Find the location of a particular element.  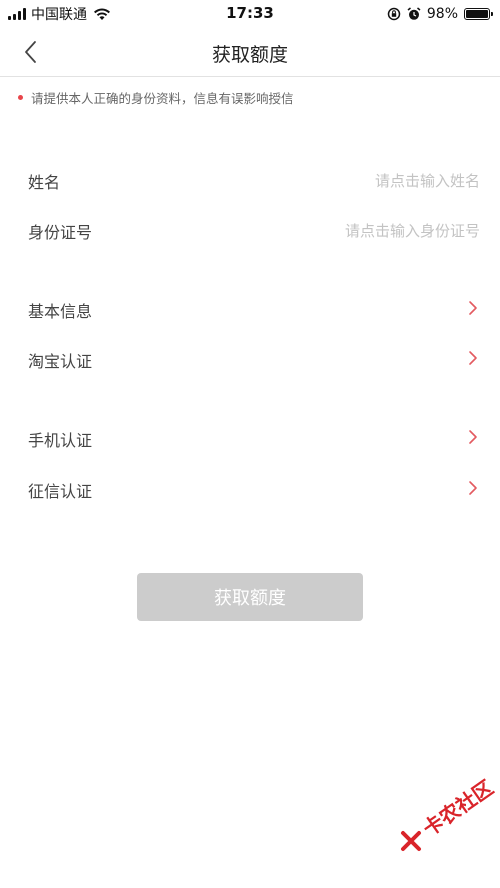

watermark-mark-icon is located at coordinates (411, 841).